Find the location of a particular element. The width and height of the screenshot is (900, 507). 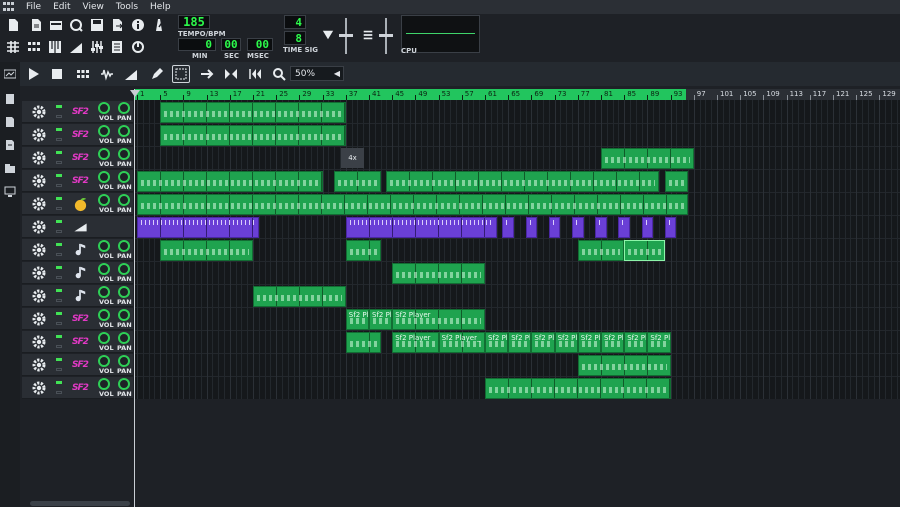

add-sample-track-icon is located at coordinates (107, 74).